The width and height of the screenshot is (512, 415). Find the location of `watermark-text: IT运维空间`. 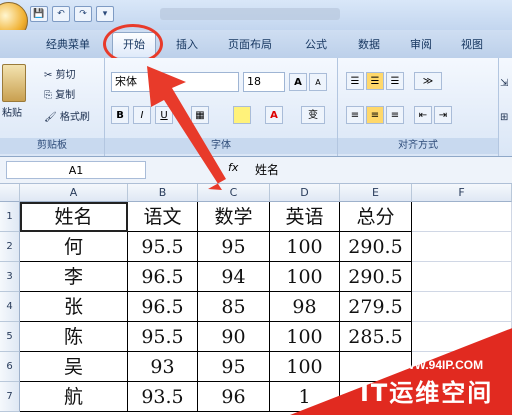

watermark-text: IT运维空间 is located at coordinates (426, 393).